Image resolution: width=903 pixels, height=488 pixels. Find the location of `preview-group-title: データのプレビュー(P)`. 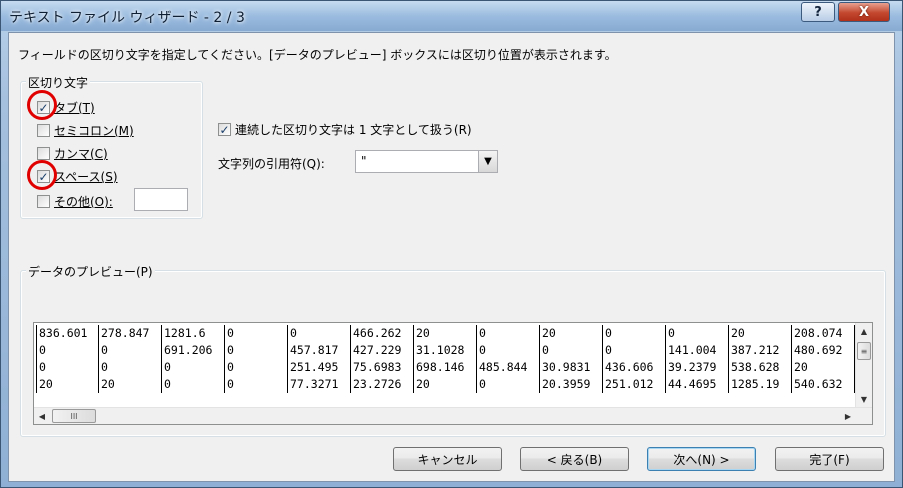

preview-group-title: データのプレビュー(P) is located at coordinates (90, 271).